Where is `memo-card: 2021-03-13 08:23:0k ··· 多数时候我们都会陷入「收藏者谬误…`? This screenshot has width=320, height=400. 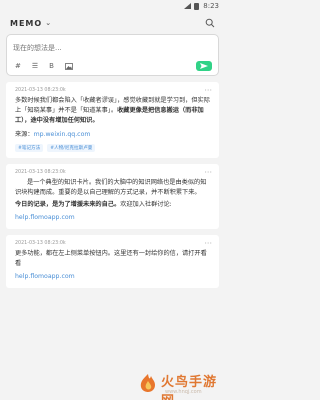
memo-card: 2021-03-13 08:23:0k ··· 多数时候我们都会陷入「收藏者谬误… is located at coordinates (112, 120).